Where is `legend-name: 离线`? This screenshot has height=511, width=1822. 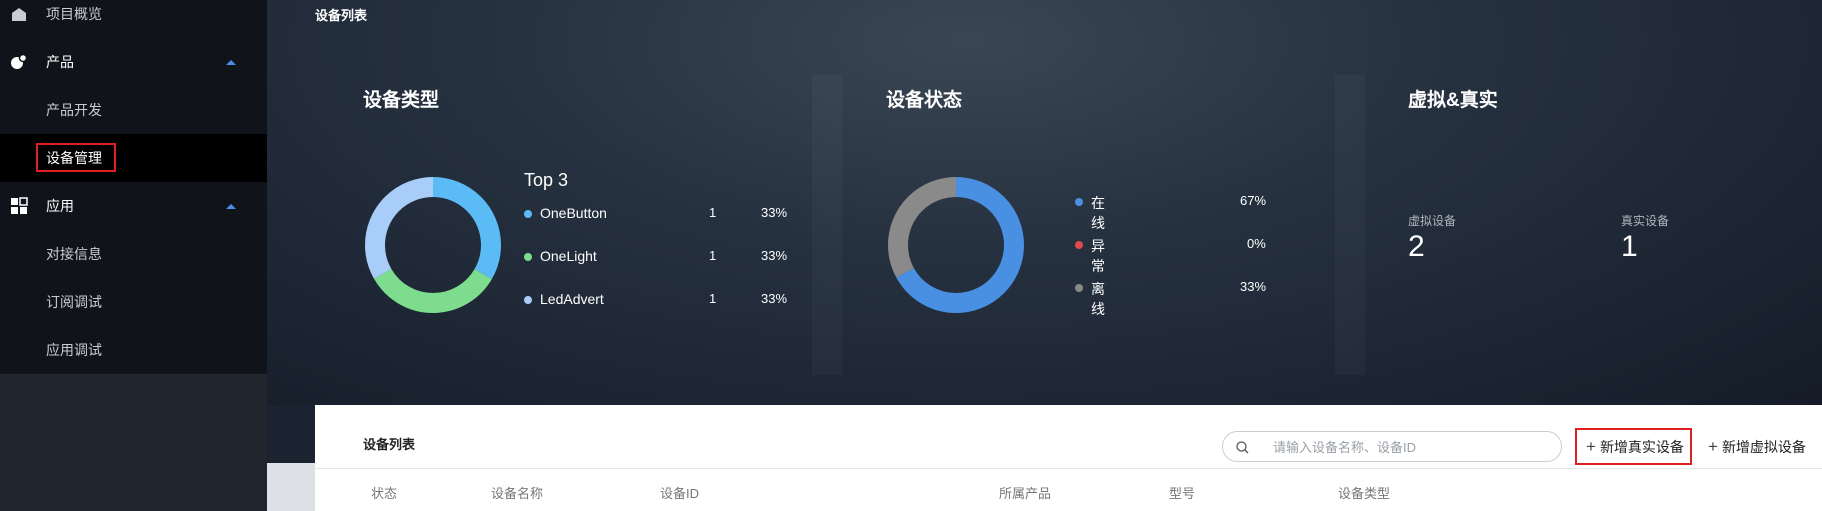
legend-name: 离线 is located at coordinates (1098, 299).